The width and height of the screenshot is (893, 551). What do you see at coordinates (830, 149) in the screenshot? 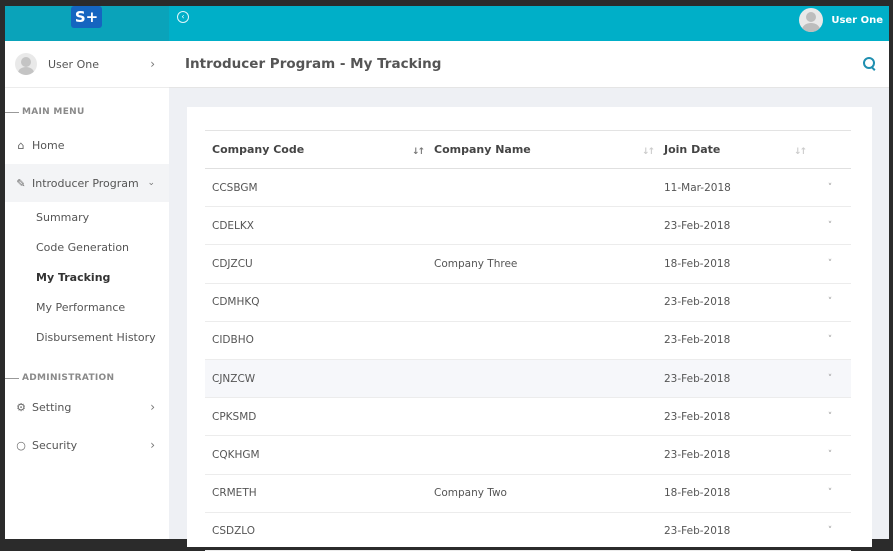
I see `column-header-expand` at bounding box center [830, 149].